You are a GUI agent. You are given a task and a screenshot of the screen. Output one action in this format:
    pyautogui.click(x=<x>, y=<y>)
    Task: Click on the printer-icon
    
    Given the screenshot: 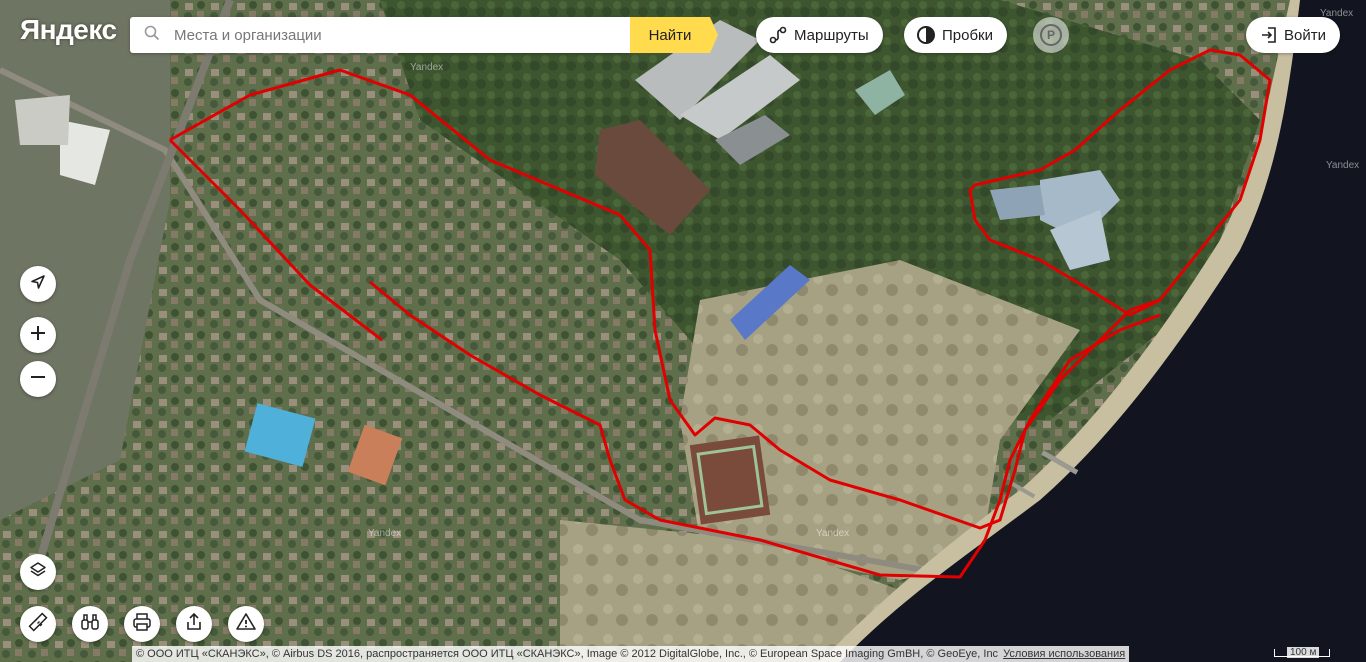 What is the action you would take?
    pyautogui.click(x=142, y=624)
    